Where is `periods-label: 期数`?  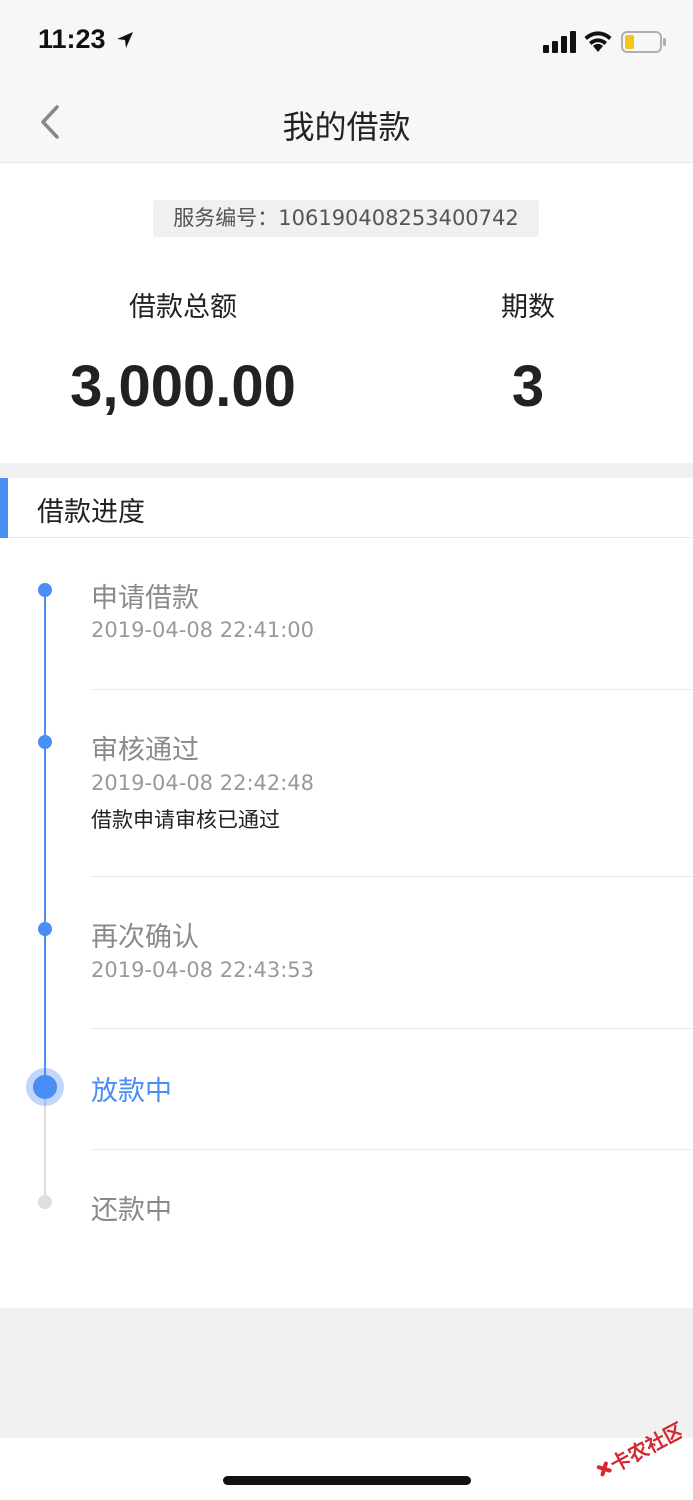
periods-label: 期数 is located at coordinates (528, 307).